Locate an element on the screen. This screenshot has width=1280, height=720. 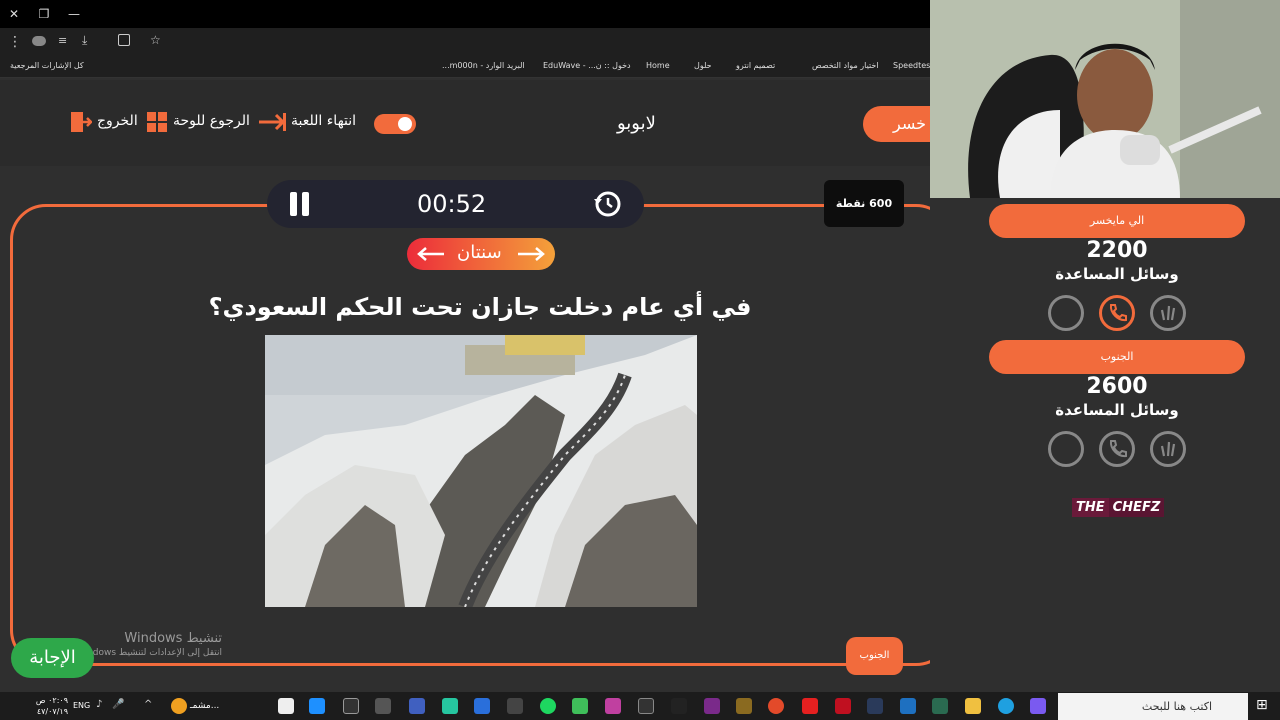
category-label: سنتان is located at coordinates (479, 252).